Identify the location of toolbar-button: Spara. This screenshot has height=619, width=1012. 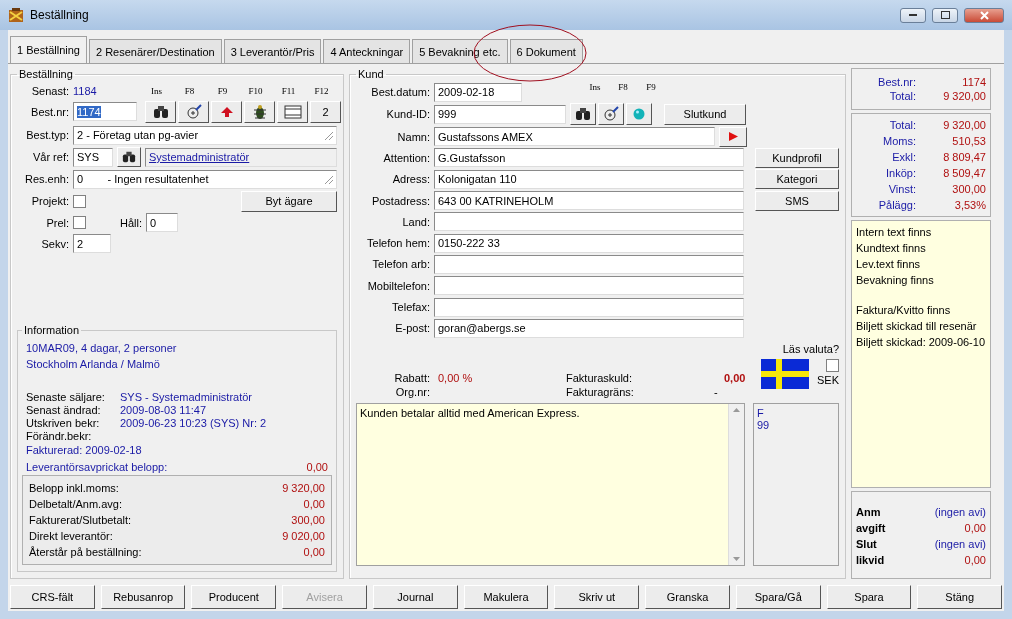
(869, 597).